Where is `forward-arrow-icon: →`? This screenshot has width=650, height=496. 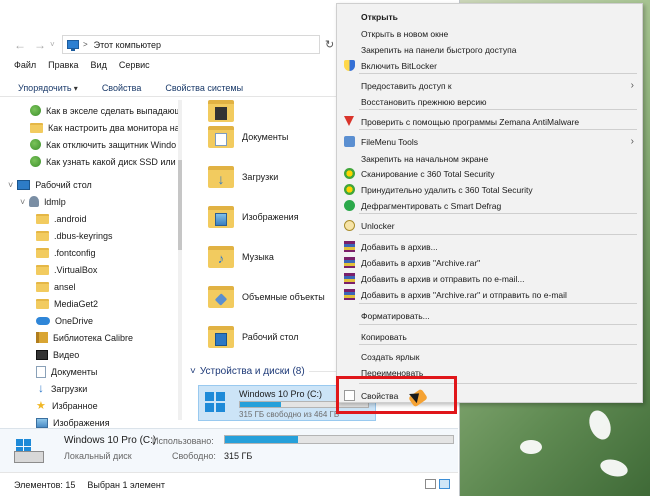 forward-arrow-icon: → is located at coordinates (40, 45).